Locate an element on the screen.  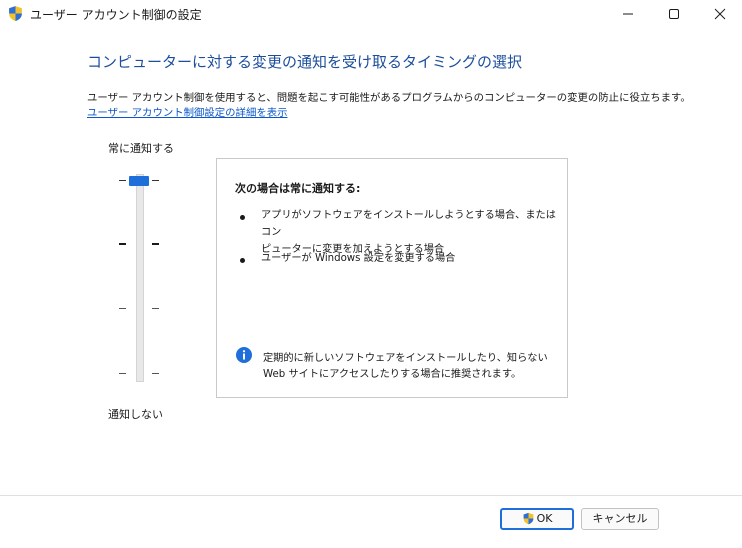
window-title: ユーザー アカウント制御の設定 is located at coordinates (116, 15).